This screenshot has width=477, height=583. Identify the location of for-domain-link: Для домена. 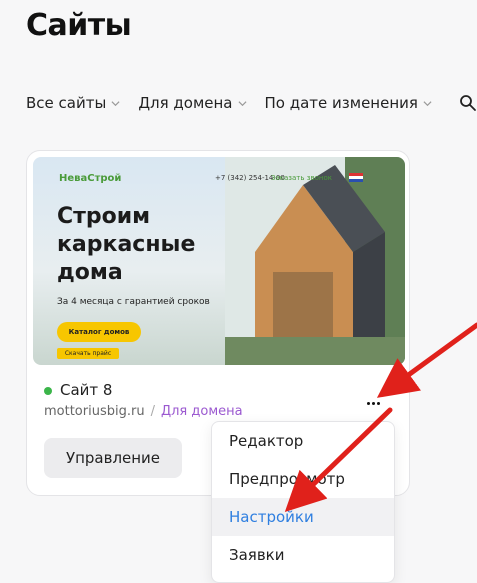
(202, 411).